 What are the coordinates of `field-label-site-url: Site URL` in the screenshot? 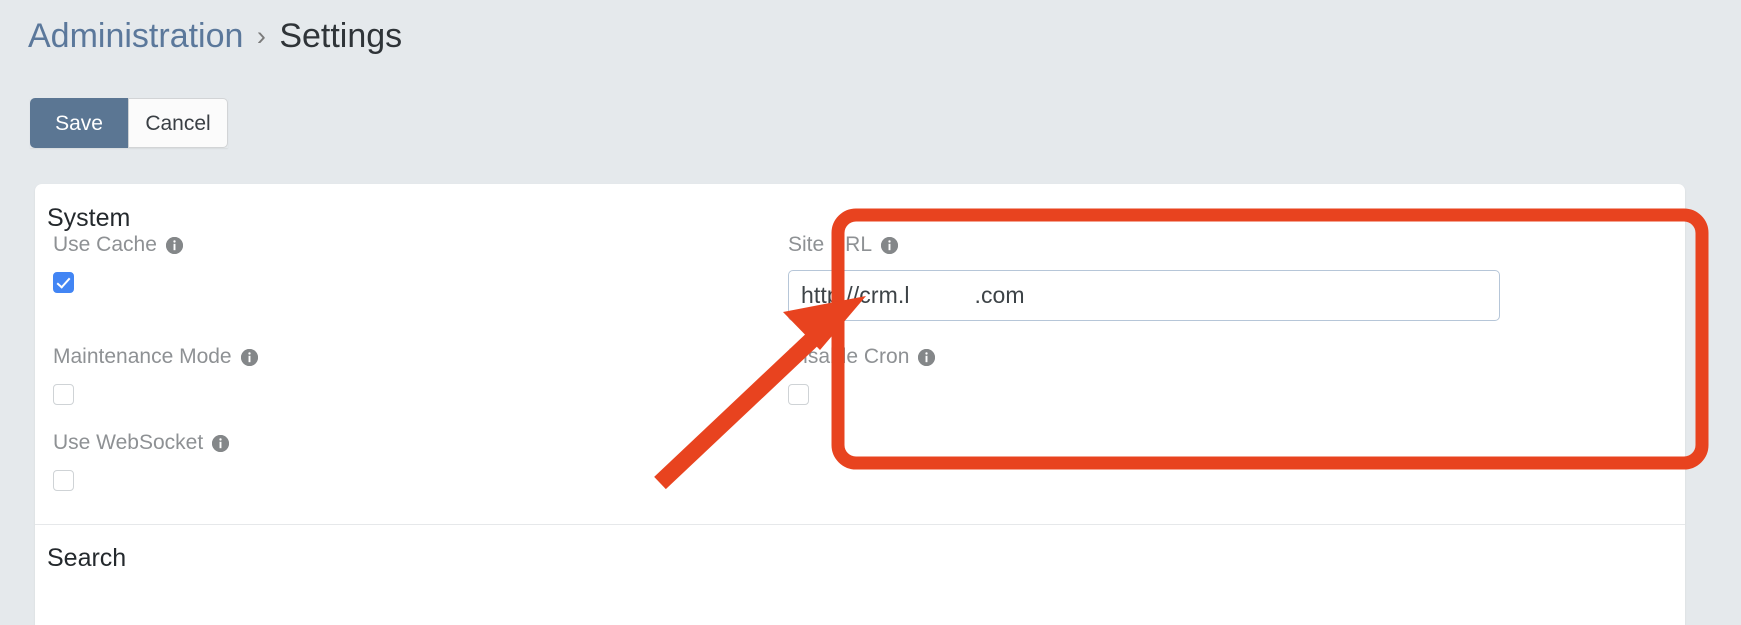 It's located at (1148, 245).